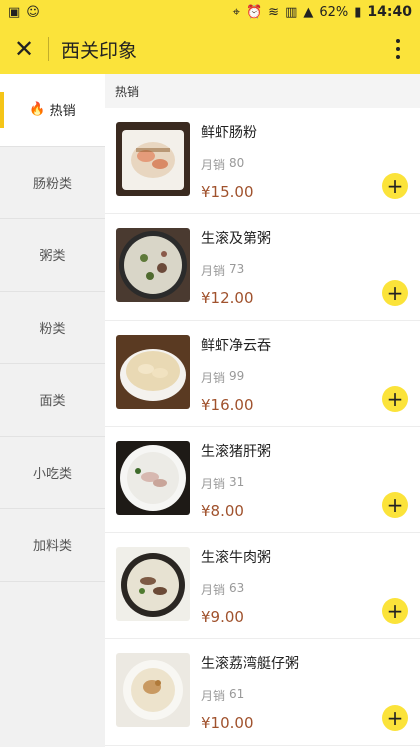 The height and width of the screenshot is (747, 420). What do you see at coordinates (237, 588) in the screenshot?
I see `sales-count: 63` at bounding box center [237, 588].